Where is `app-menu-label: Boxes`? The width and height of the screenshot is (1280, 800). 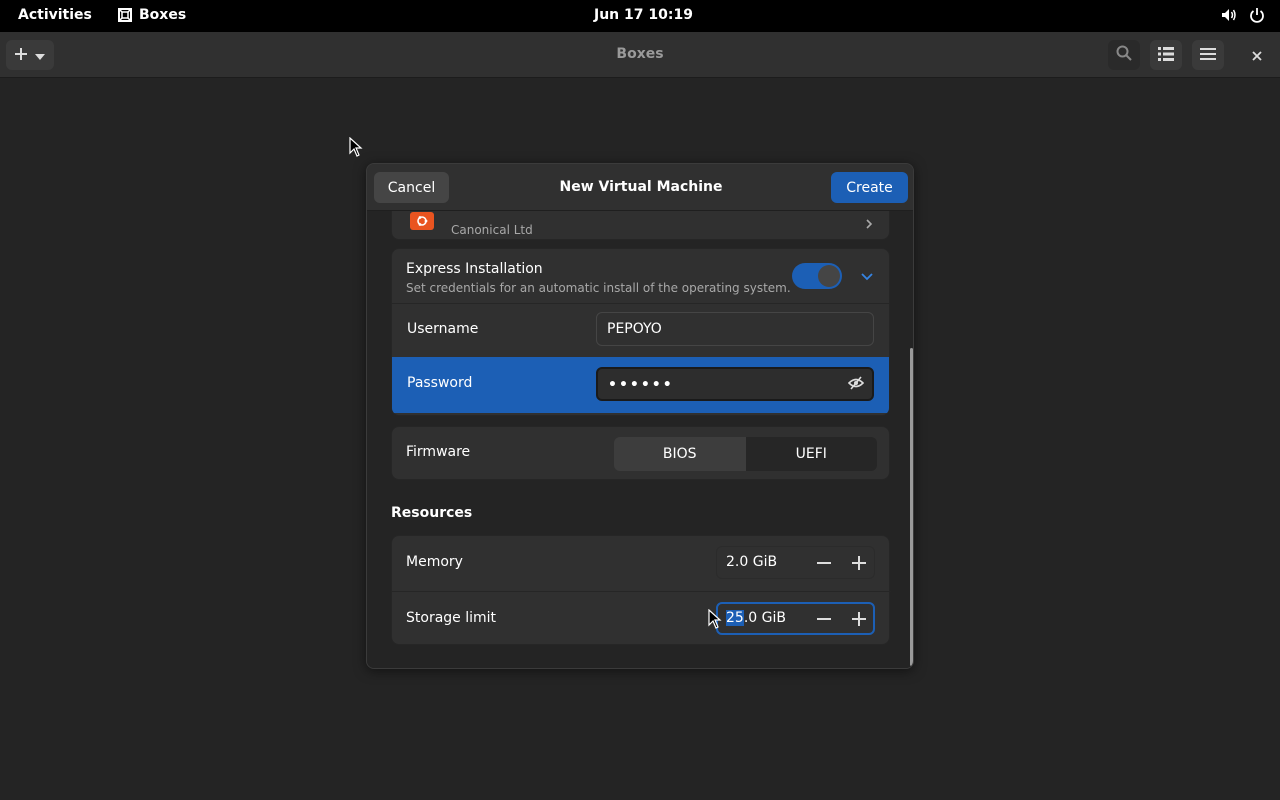
app-menu-label: Boxes is located at coordinates (163, 15).